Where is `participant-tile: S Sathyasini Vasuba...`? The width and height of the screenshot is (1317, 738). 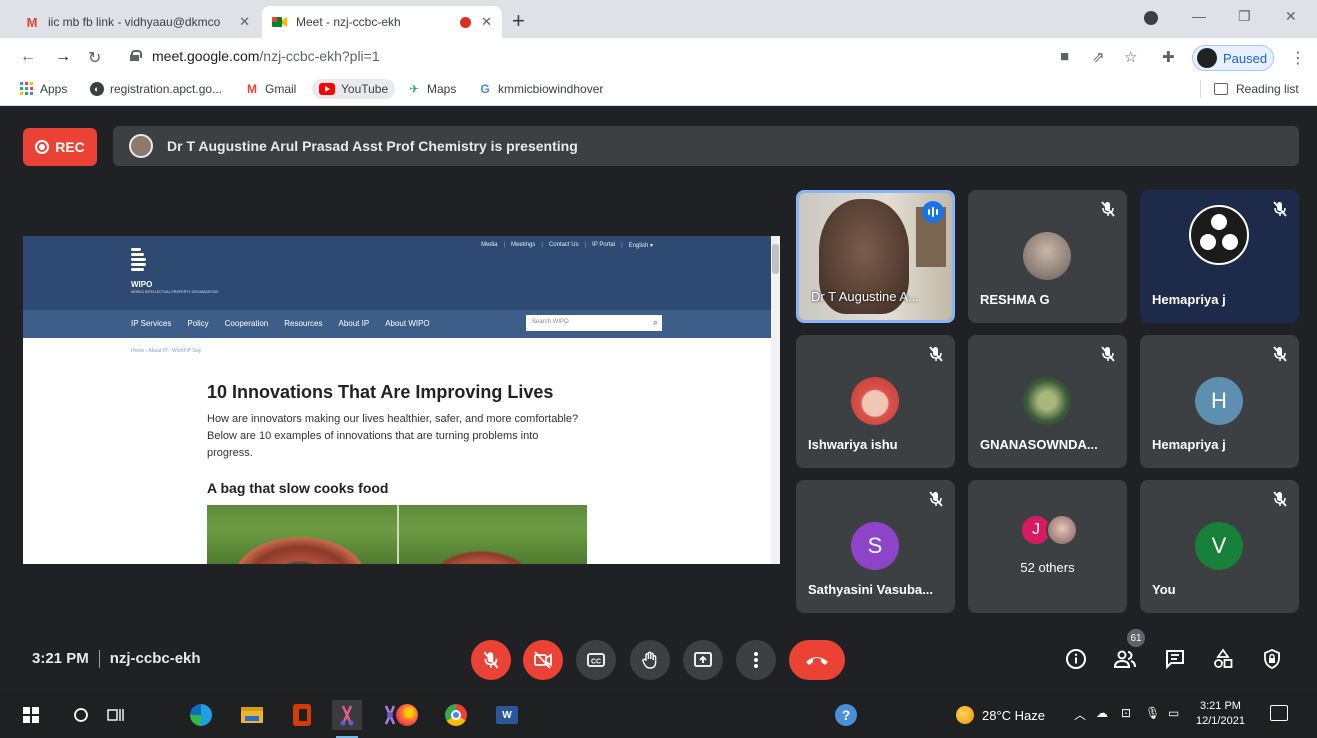 participant-tile: S Sathyasini Vasuba... is located at coordinates (875, 546).